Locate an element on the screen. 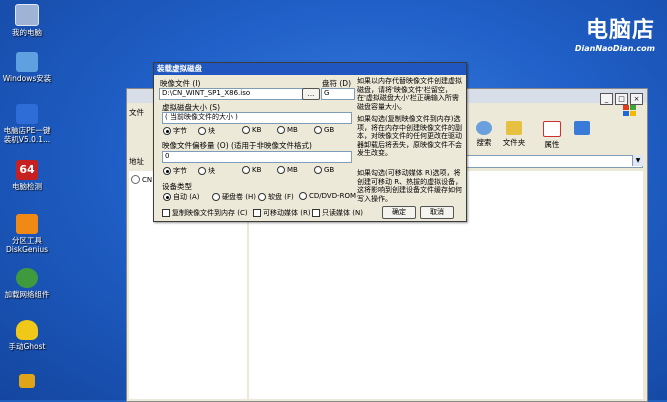  offset-input: 0 is located at coordinates (257, 157).